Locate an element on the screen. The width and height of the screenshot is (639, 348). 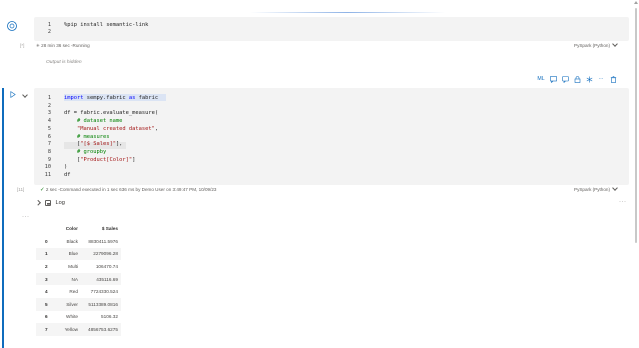
snowflake-icon is located at coordinates (589, 79).